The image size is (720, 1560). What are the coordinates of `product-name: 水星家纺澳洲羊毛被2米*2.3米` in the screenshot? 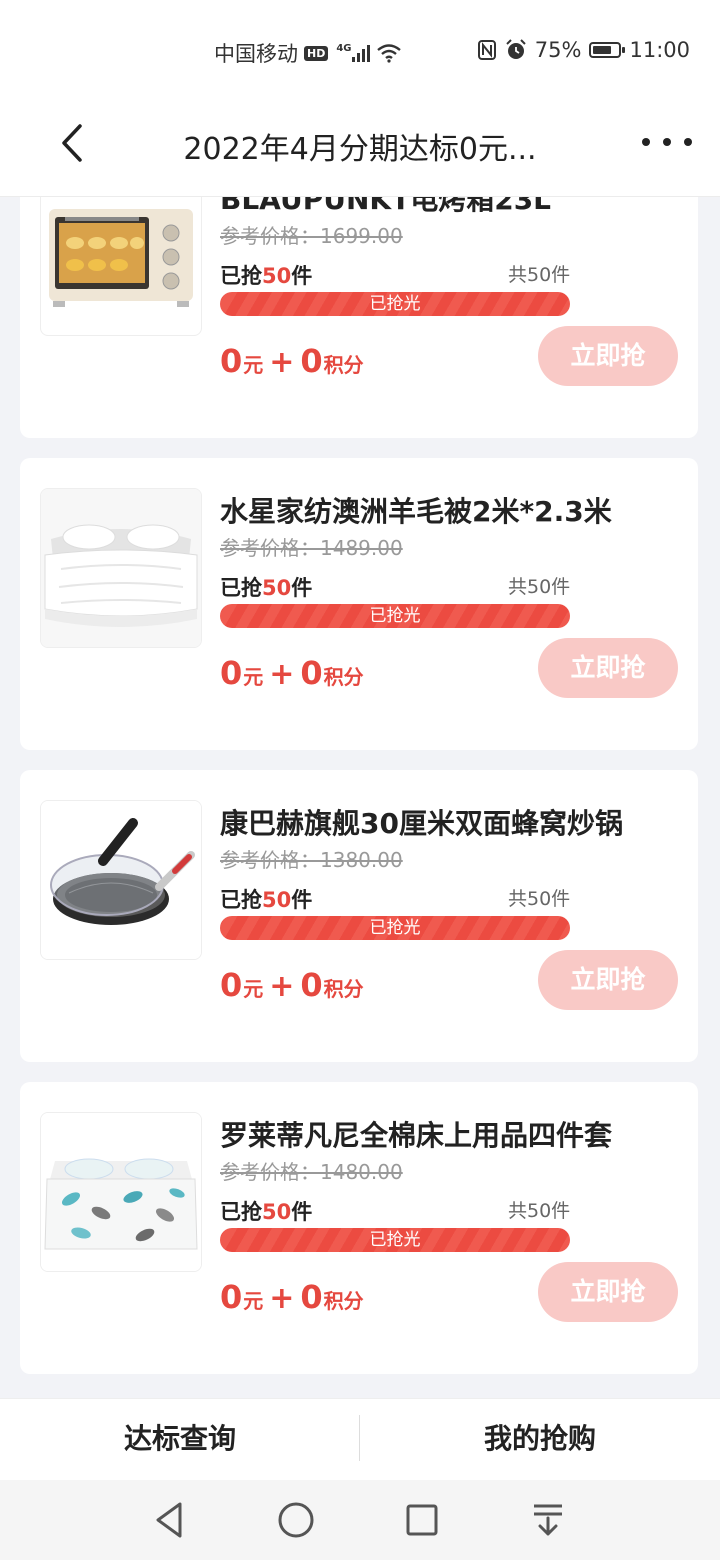 It's located at (416, 510).